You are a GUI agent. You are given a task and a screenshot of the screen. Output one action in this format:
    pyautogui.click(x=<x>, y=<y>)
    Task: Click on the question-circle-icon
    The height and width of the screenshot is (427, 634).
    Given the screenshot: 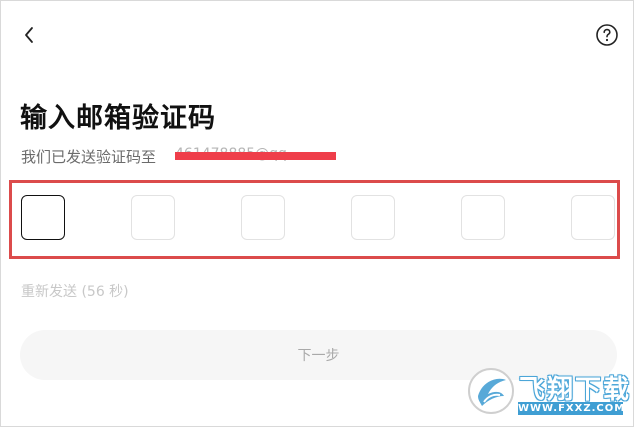 What is the action you would take?
    pyautogui.click(x=607, y=35)
    